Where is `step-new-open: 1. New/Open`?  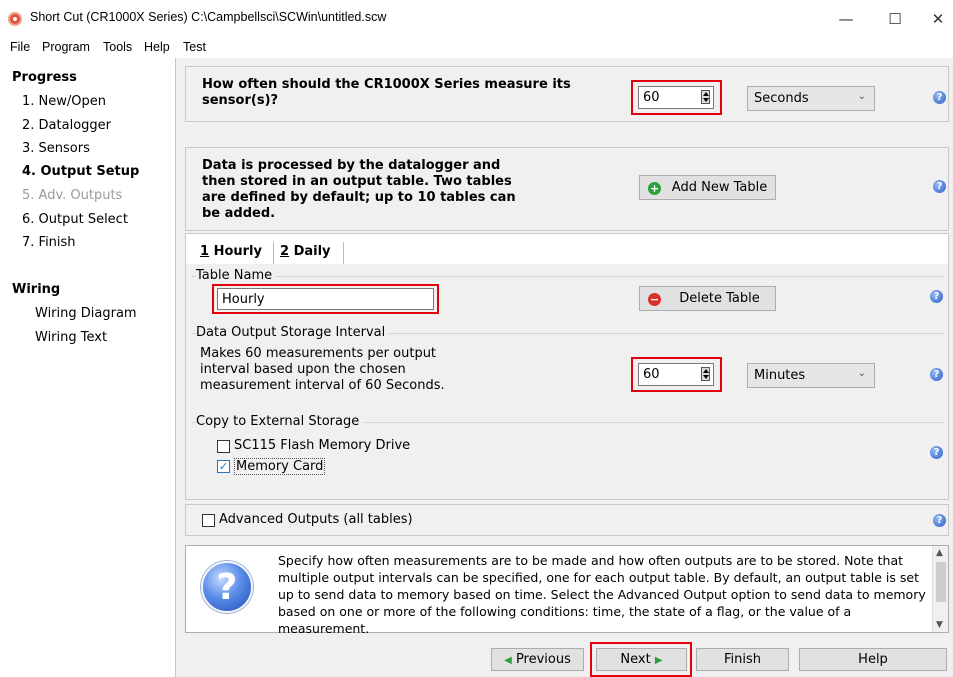
step-new-open: 1. New/Open is located at coordinates (64, 101).